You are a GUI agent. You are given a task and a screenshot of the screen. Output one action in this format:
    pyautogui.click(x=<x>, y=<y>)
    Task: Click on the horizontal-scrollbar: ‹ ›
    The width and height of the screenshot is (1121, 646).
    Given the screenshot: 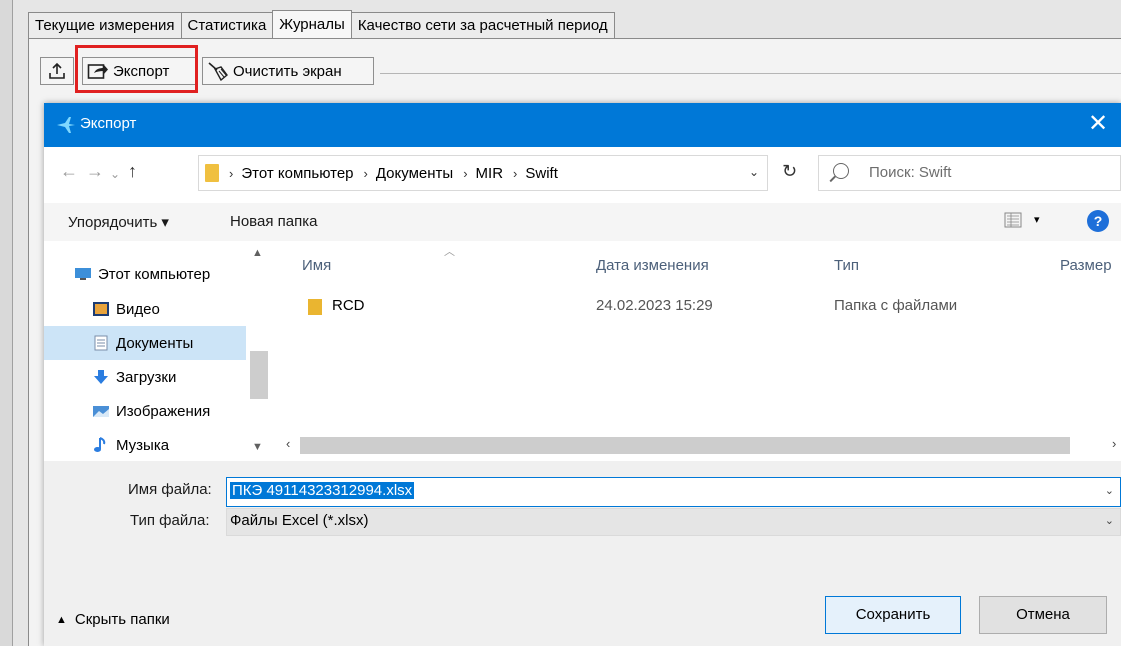 What is the action you would take?
    pyautogui.click(x=697, y=445)
    